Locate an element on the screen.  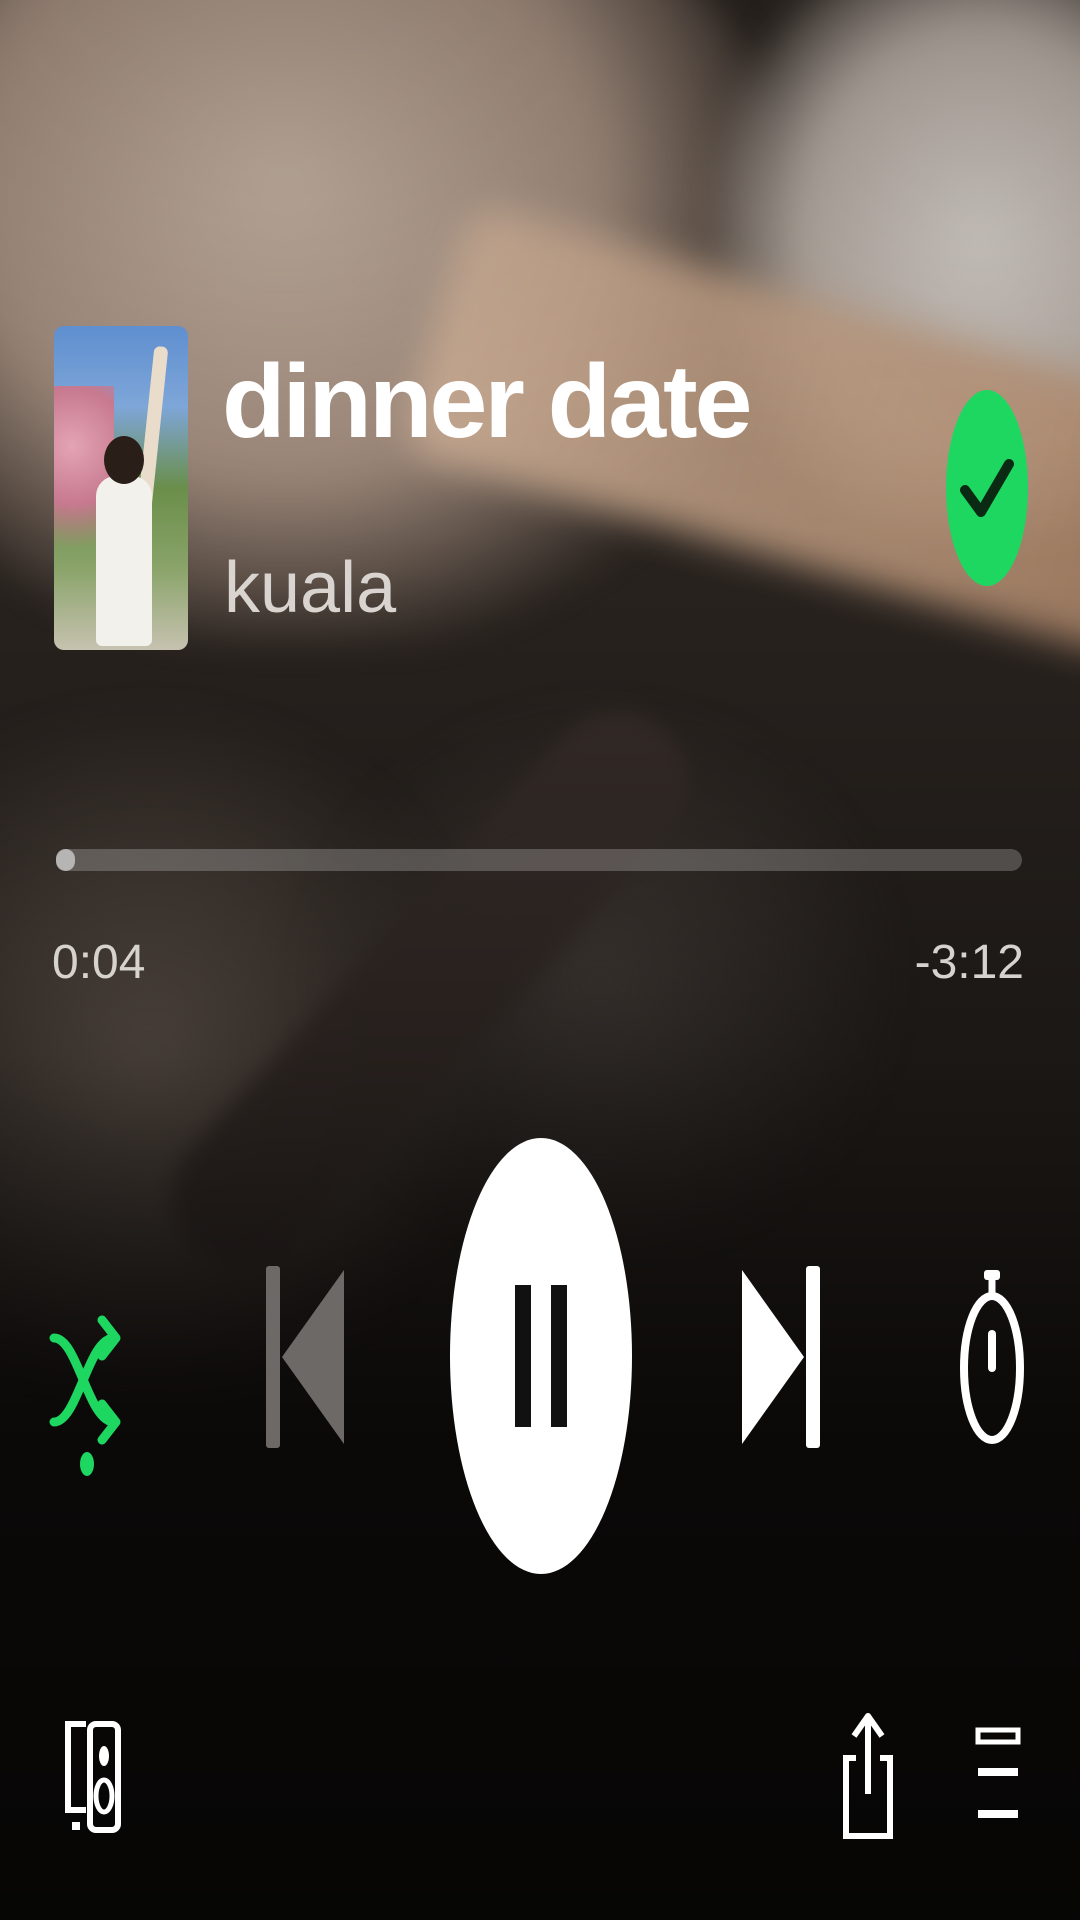
queue-icon is located at coordinates (998, 1772).